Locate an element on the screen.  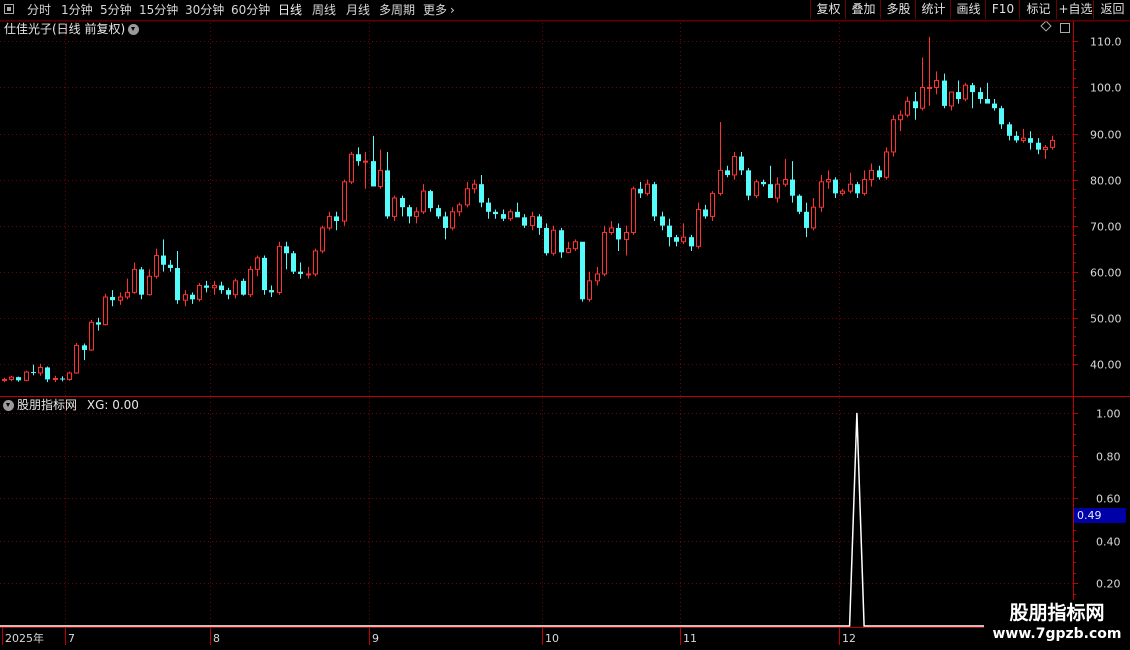
x-axis-label: 10 is located at coordinates (552, 638).